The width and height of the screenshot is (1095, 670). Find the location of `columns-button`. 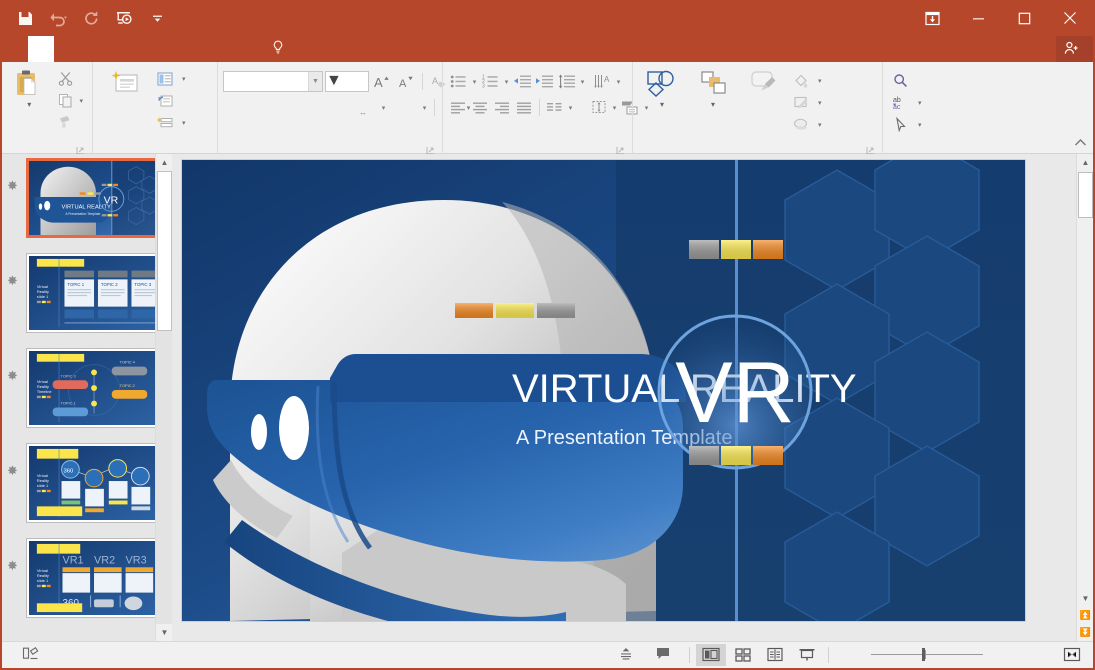

columns-button is located at coordinates (554, 107).